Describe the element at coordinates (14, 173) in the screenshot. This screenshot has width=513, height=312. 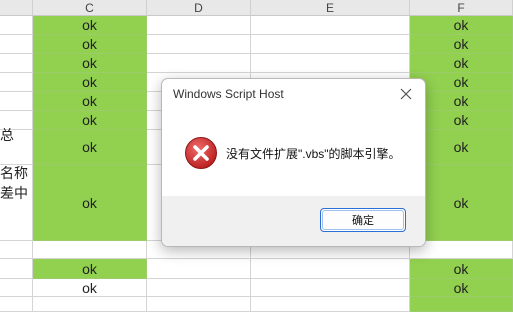
I see `cell-text-fragment: 名称` at that location.